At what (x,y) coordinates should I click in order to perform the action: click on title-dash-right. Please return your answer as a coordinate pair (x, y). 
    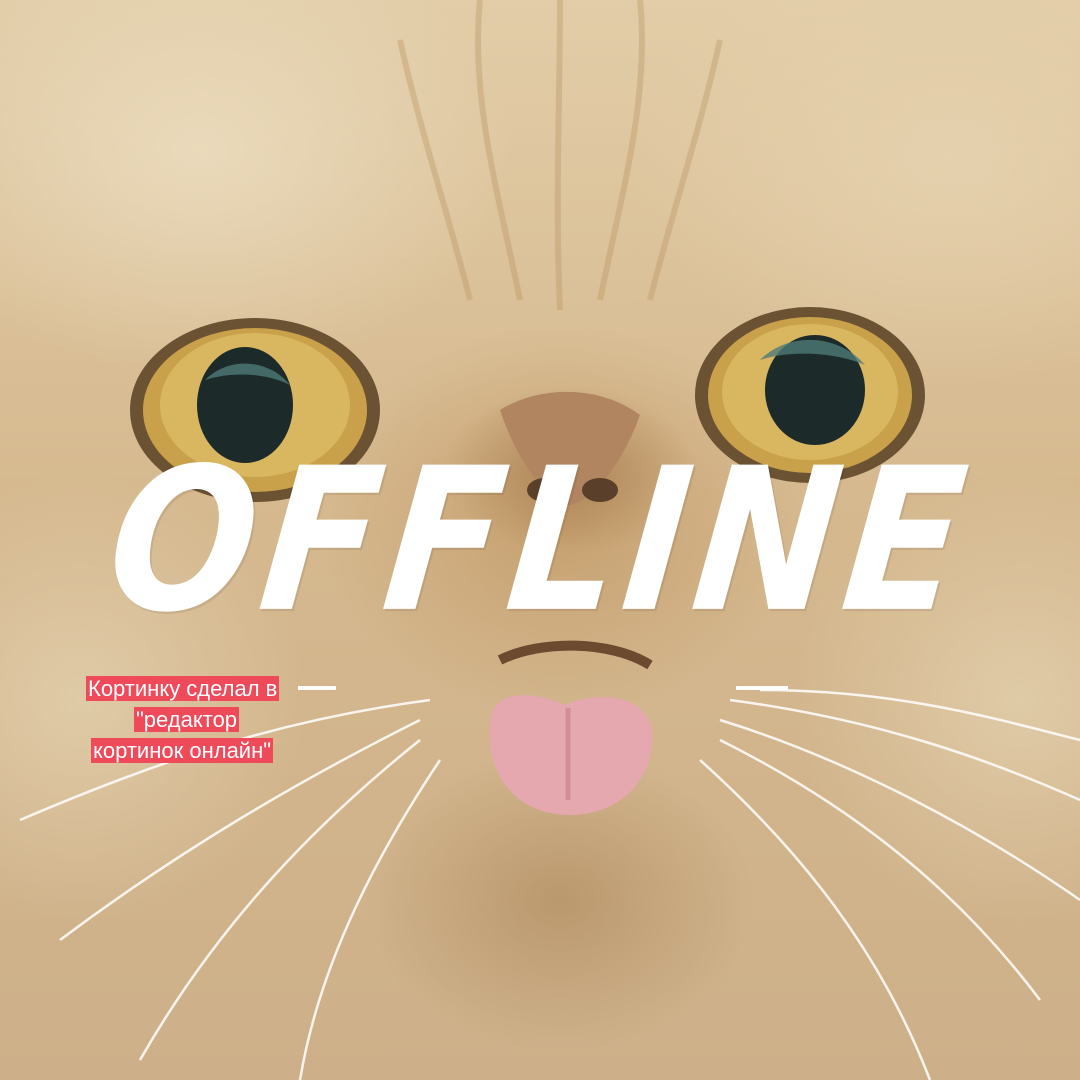
    Looking at the image, I should click on (762, 688).